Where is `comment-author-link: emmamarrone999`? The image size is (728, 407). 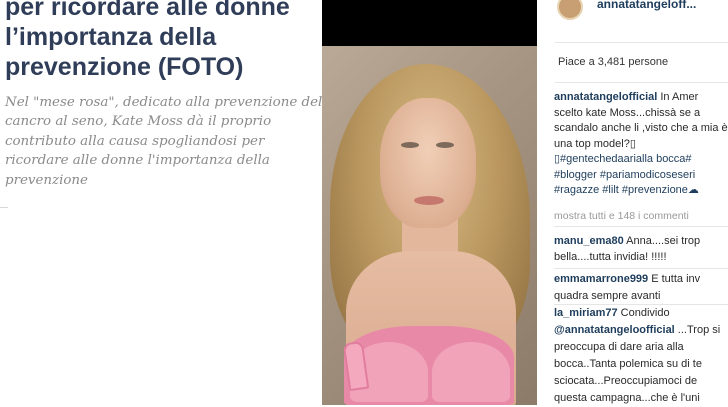
comment-author-link: emmamarrone999 is located at coordinates (601, 279).